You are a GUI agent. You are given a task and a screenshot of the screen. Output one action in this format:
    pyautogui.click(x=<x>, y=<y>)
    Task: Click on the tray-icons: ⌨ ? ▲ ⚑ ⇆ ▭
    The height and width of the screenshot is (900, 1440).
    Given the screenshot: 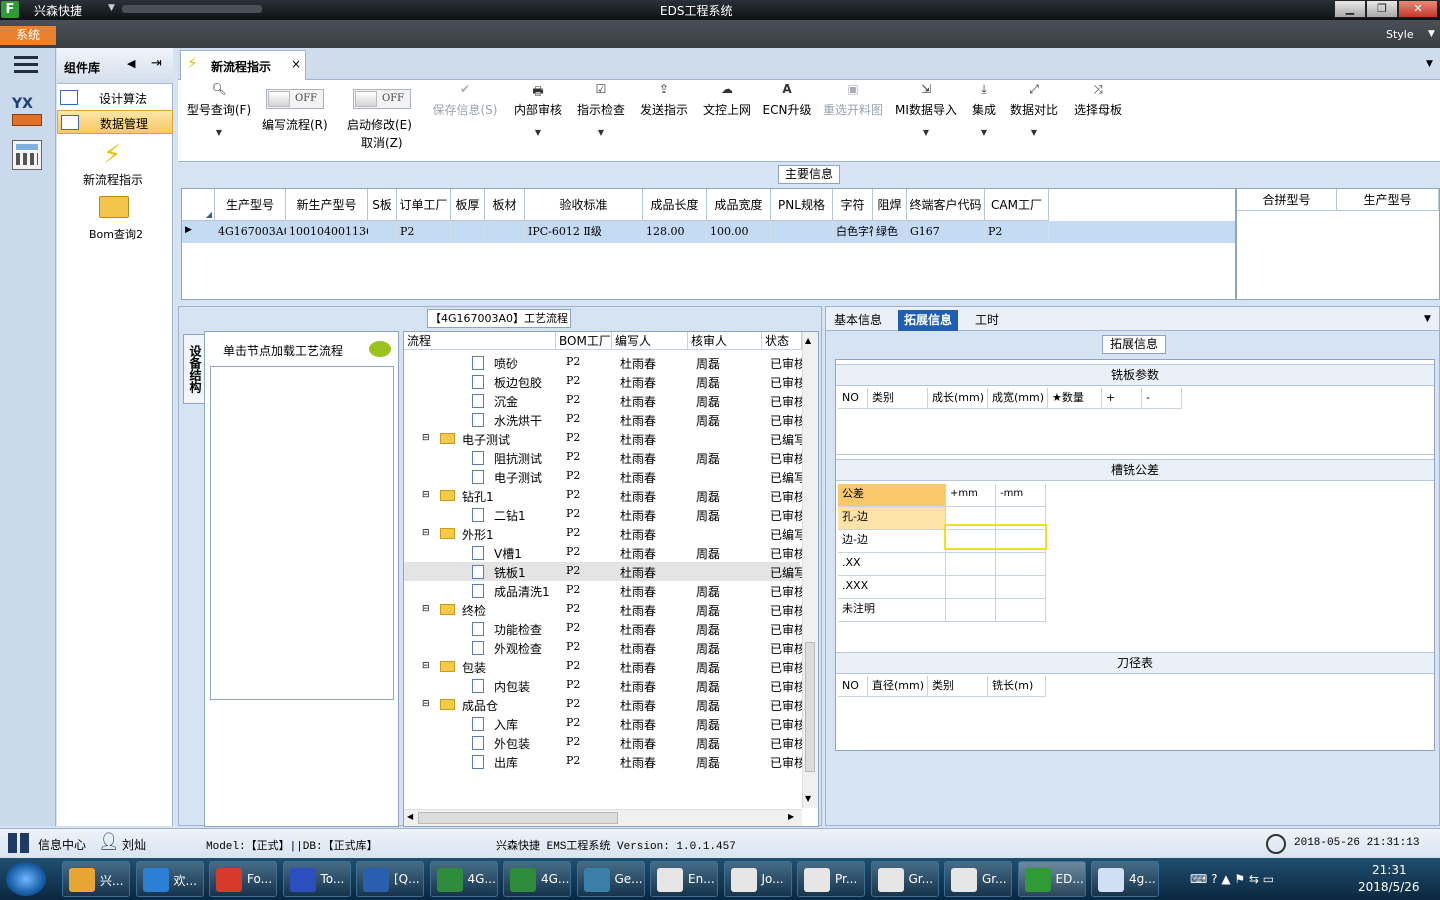 What is the action you would take?
    pyautogui.click(x=1232, y=879)
    